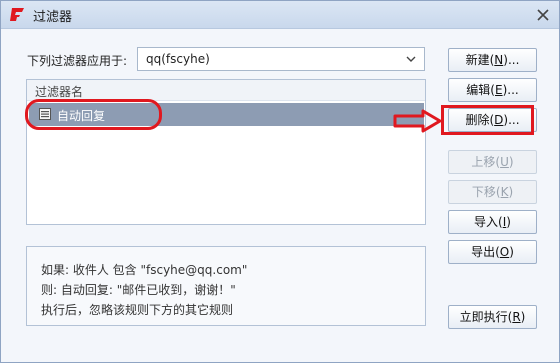  Describe the element at coordinates (77, 61) in the screenshot. I see `apply-to-label: 下列过滤器应用于:` at that location.